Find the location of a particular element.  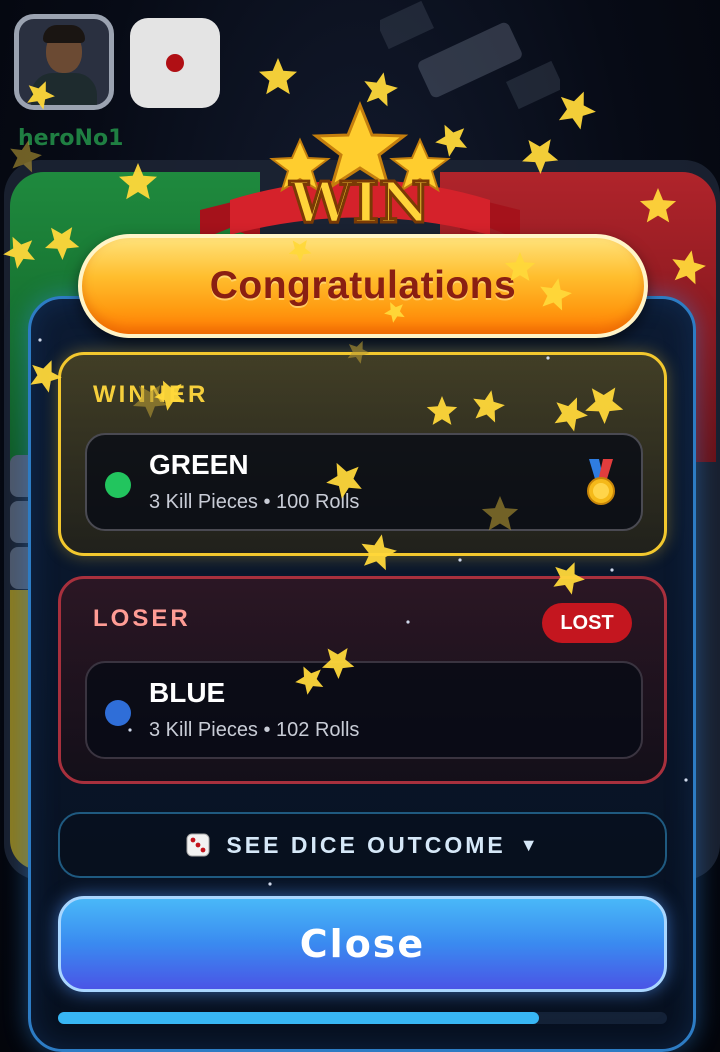

chevron-down-icon: ▼ is located at coordinates (530, 844).